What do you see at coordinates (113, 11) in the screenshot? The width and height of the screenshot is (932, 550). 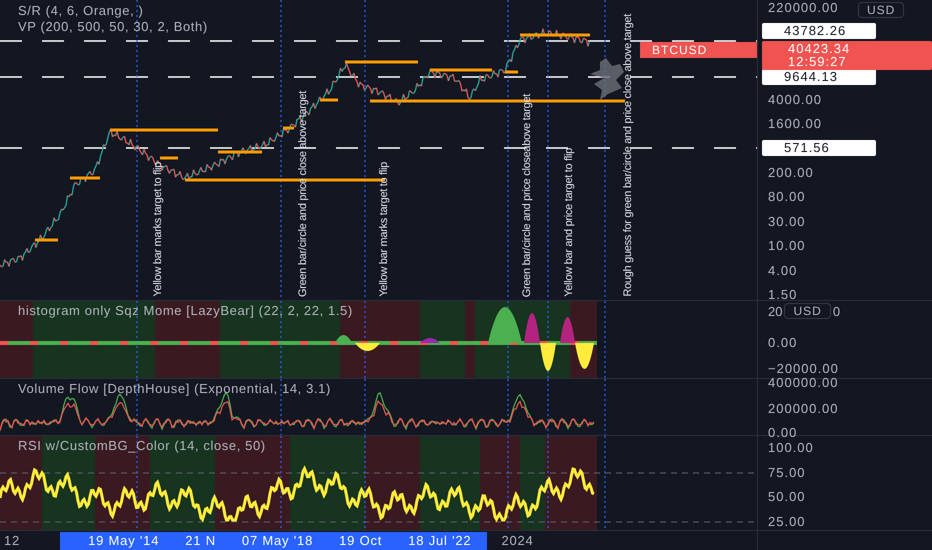 I see `indicator-legend: S/R (4, 6, Orange, )` at bounding box center [113, 11].